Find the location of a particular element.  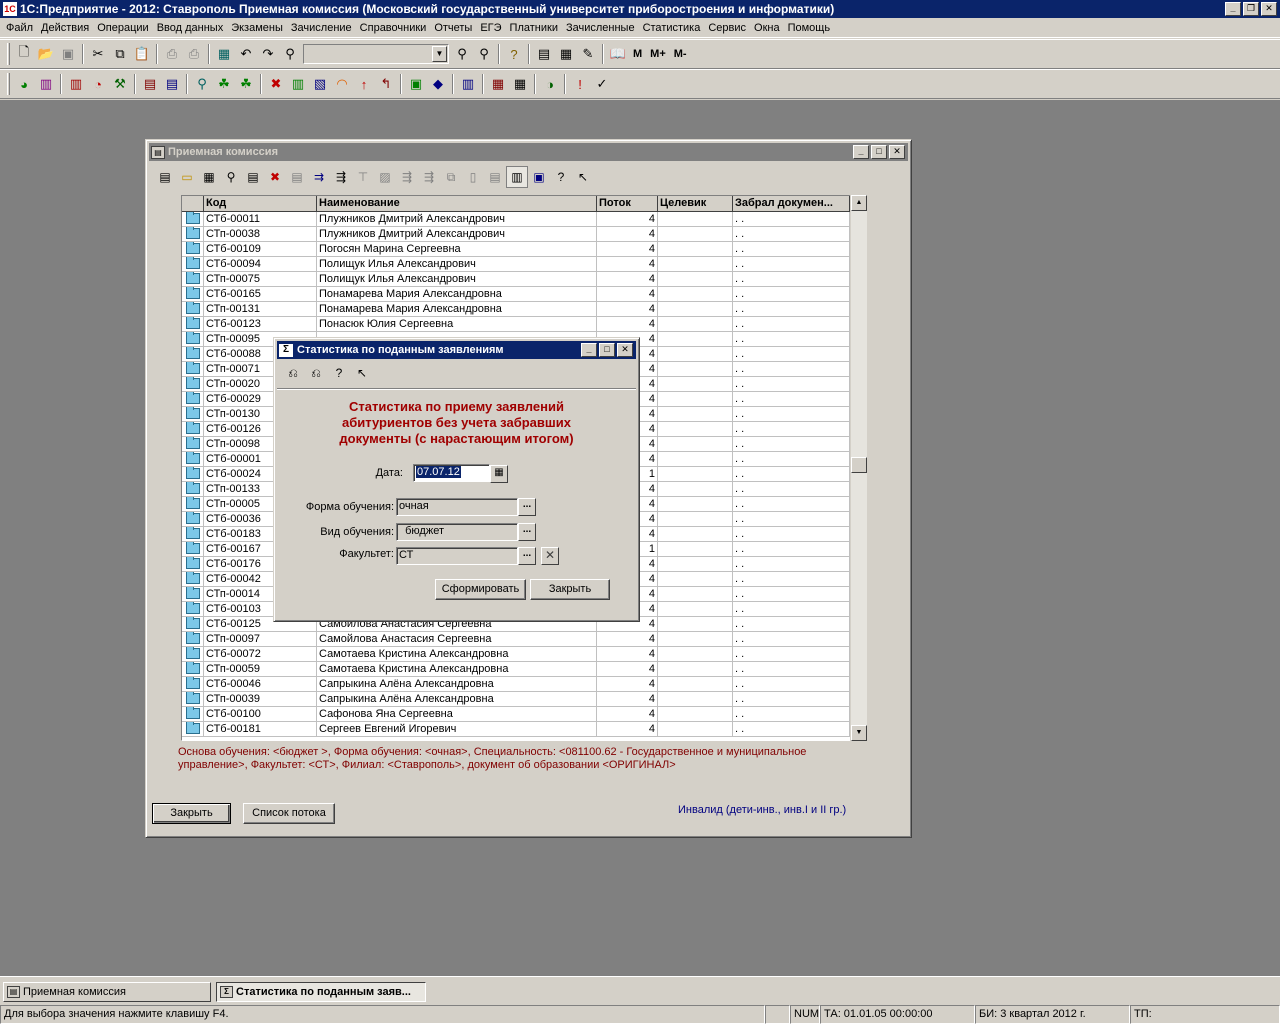

open-folder-icon: 📂 is located at coordinates (46, 54).